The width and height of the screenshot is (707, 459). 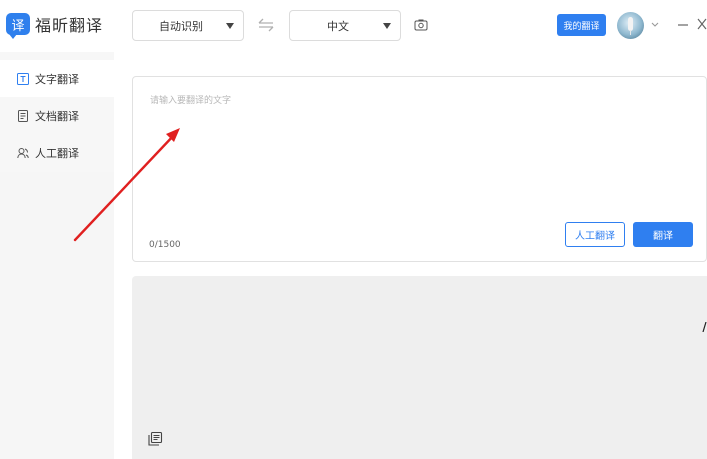 I want to click on human-translate-icon, so click(x=23, y=152).